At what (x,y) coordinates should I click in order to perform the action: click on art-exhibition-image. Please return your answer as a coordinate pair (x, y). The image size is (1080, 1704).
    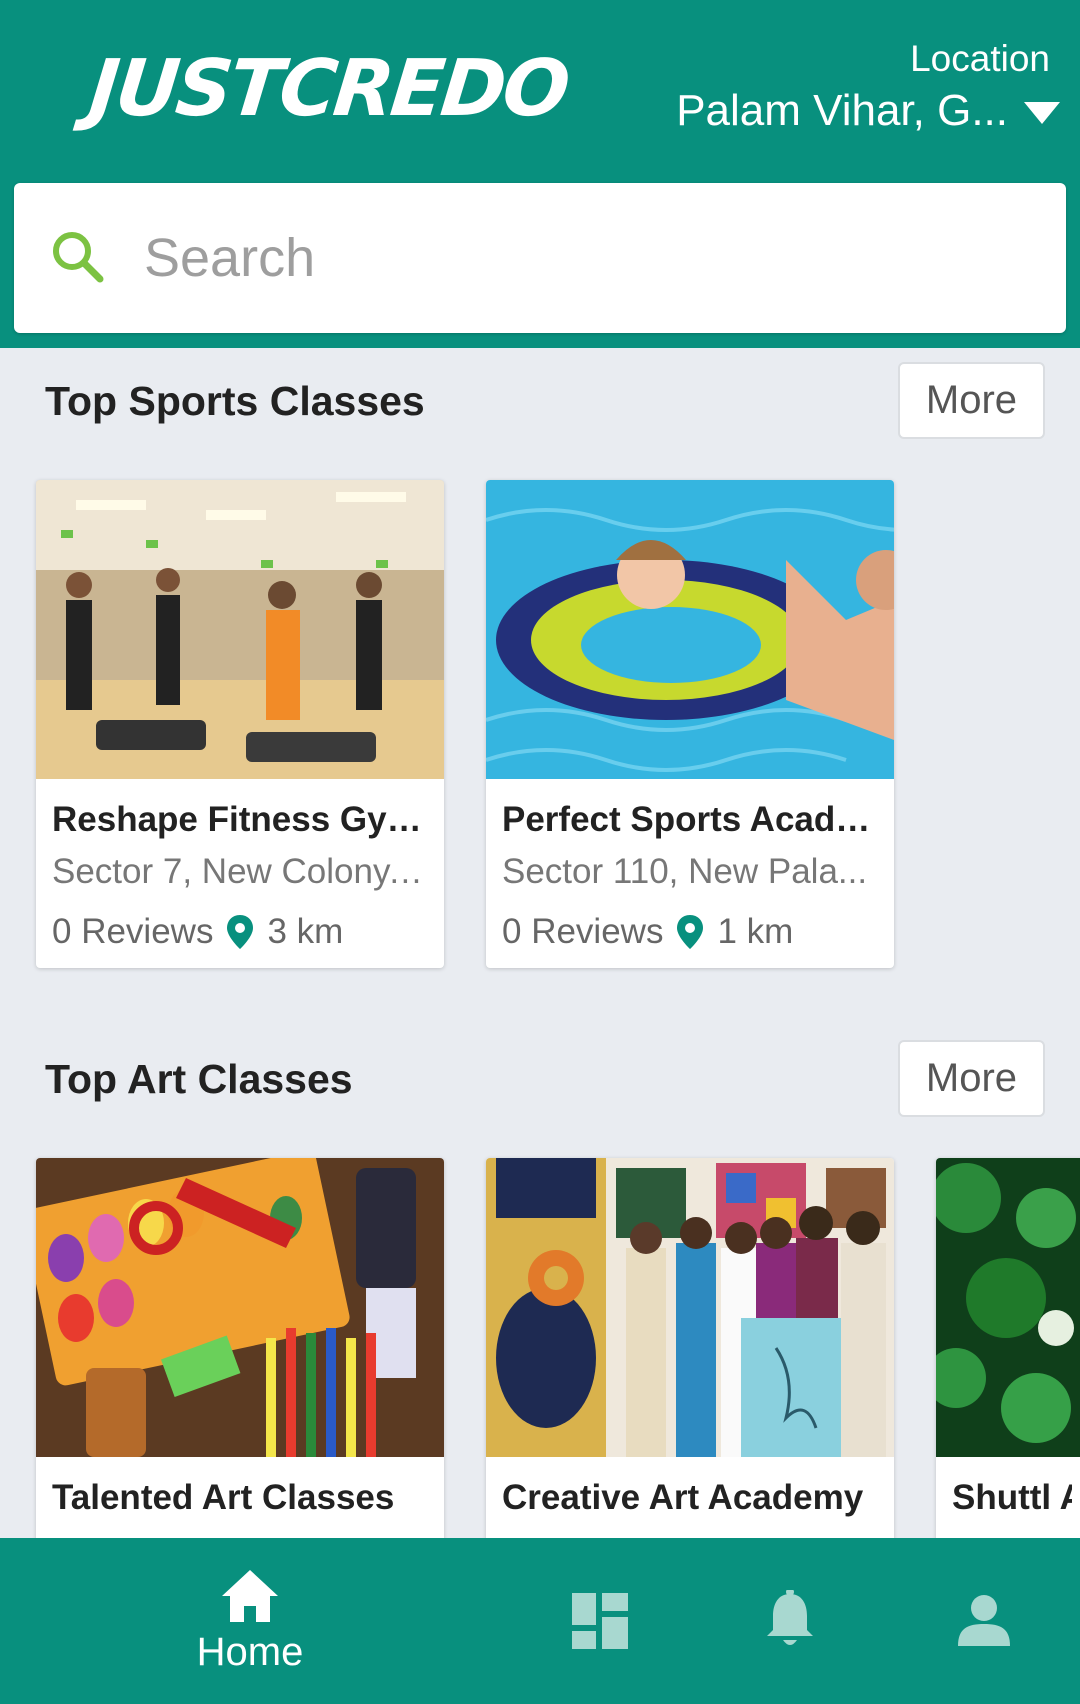
    Looking at the image, I should click on (690, 1307).